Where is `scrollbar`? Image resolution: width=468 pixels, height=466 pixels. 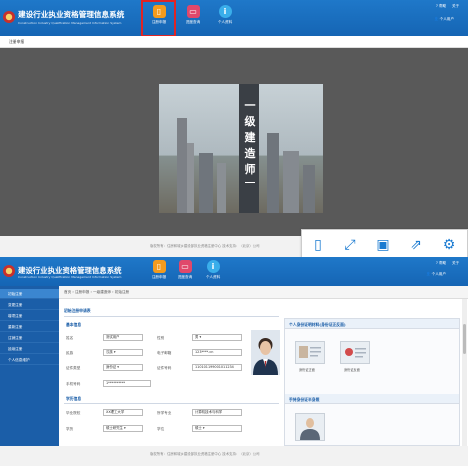
scrollbar is located at coordinates (464, 372).